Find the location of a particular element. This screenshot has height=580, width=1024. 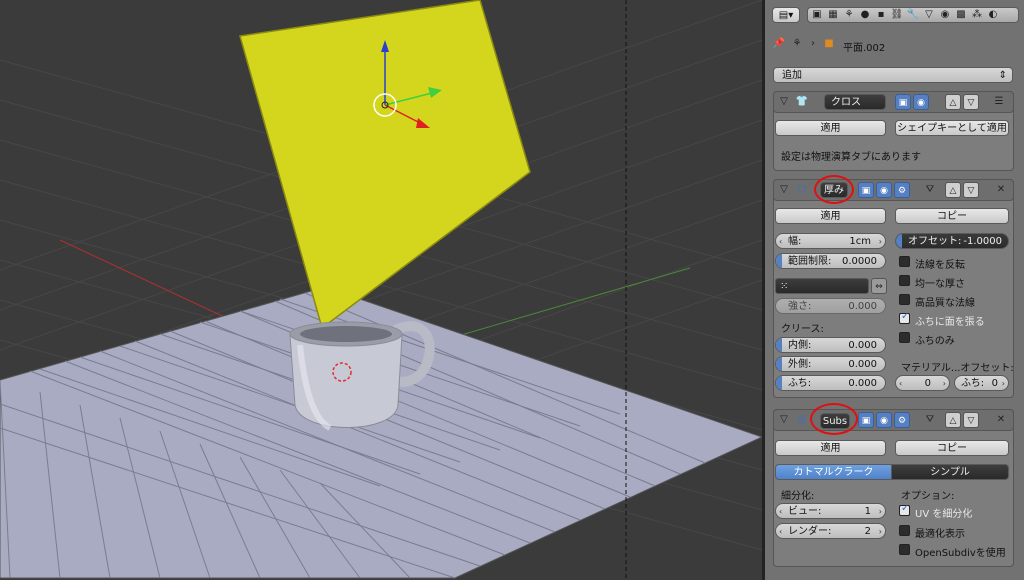

cloth-icon: 👕 is located at coordinates (802, 101).